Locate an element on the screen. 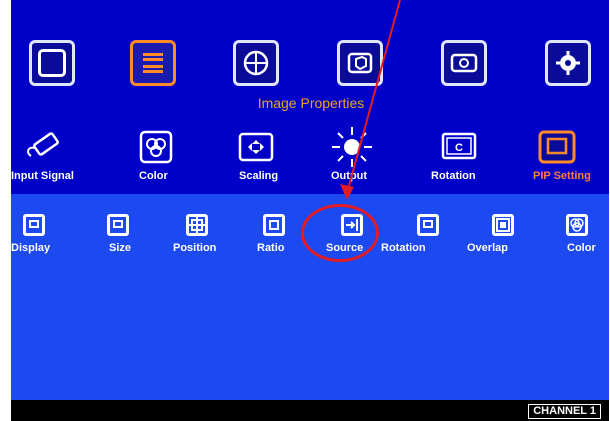  pip-item-color: Color is located at coordinates (581, 248).